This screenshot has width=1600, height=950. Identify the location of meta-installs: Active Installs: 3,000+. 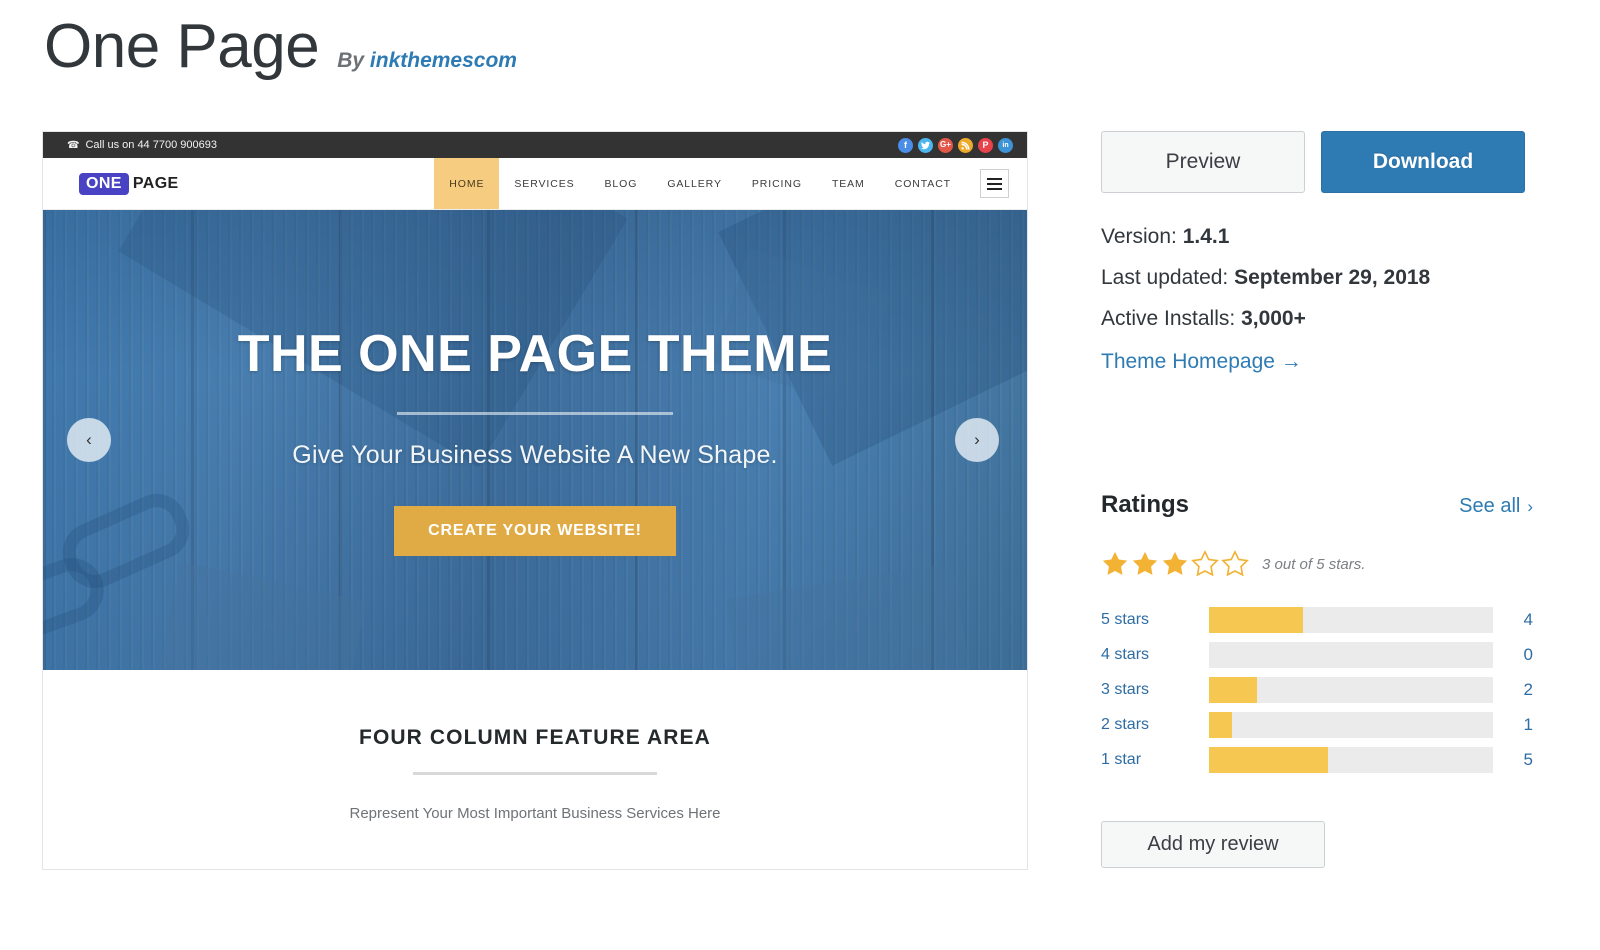
(1317, 319).